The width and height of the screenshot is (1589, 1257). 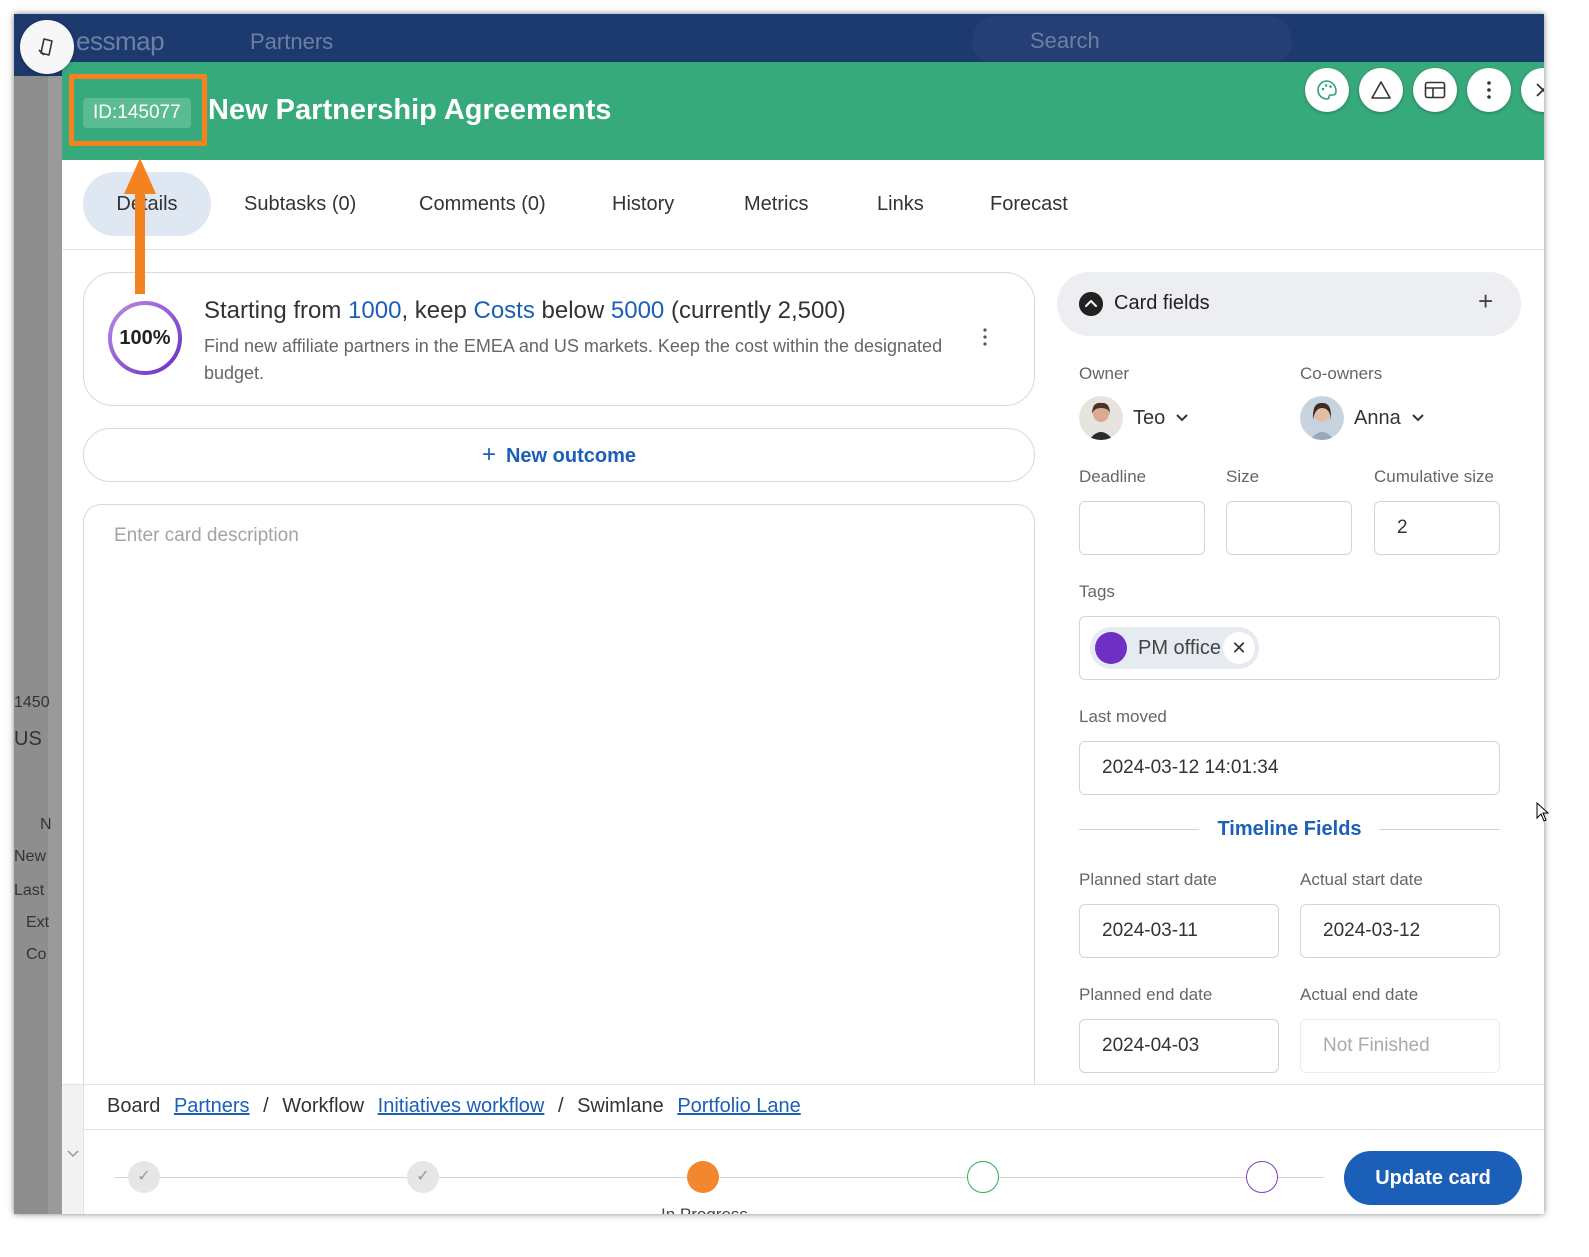 I want to click on more-actions-button, so click(x=1489, y=90).